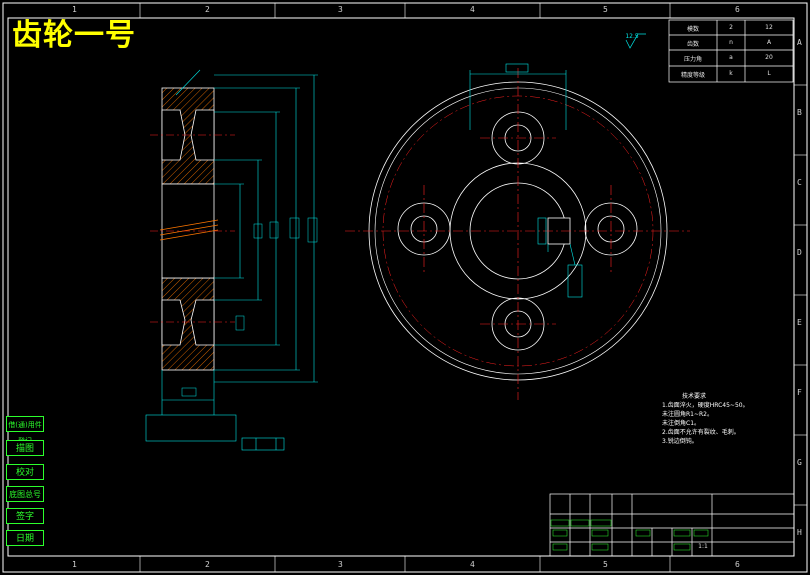  What do you see at coordinates (799, 322) in the screenshot?
I see `zone-side-e: E` at bounding box center [799, 322].